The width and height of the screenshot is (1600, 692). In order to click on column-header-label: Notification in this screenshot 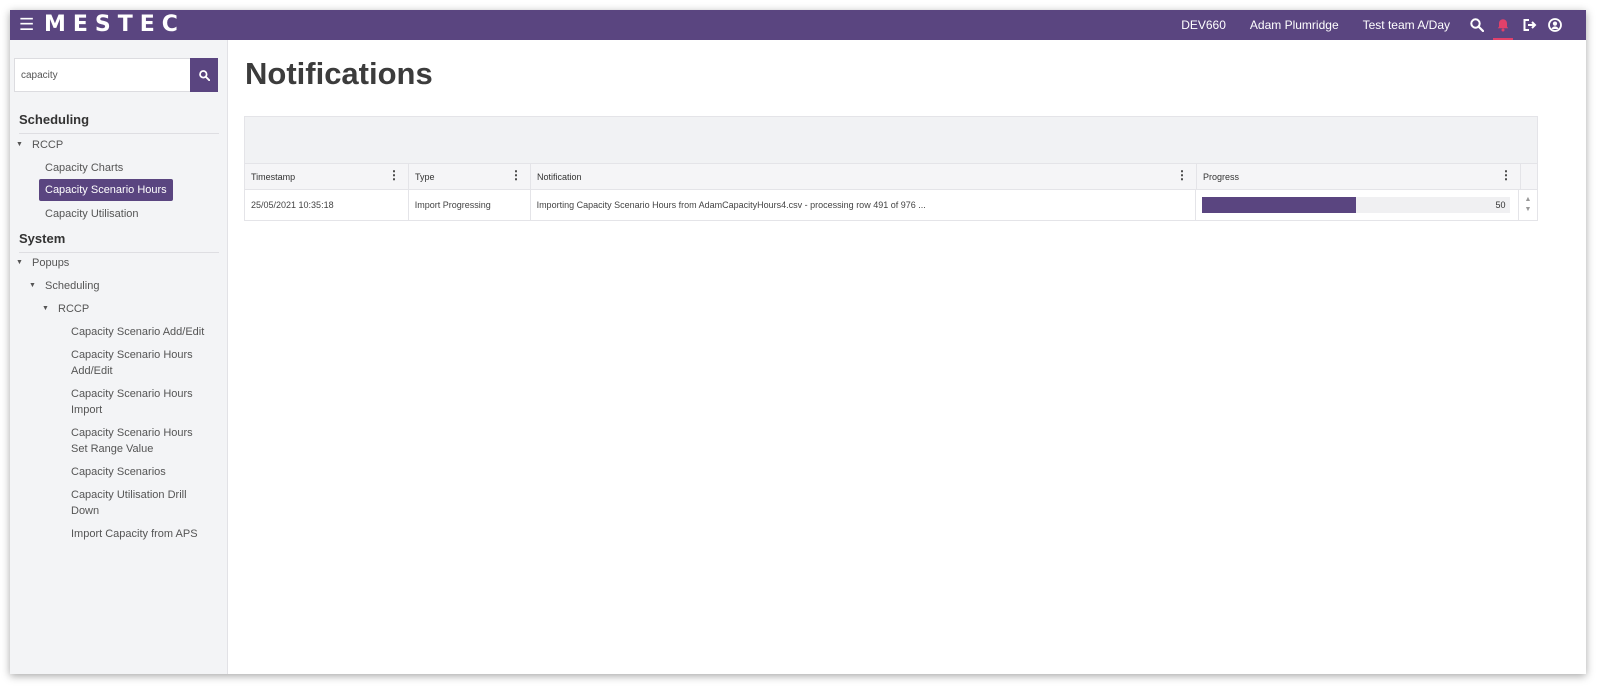, I will do `click(559, 176)`.